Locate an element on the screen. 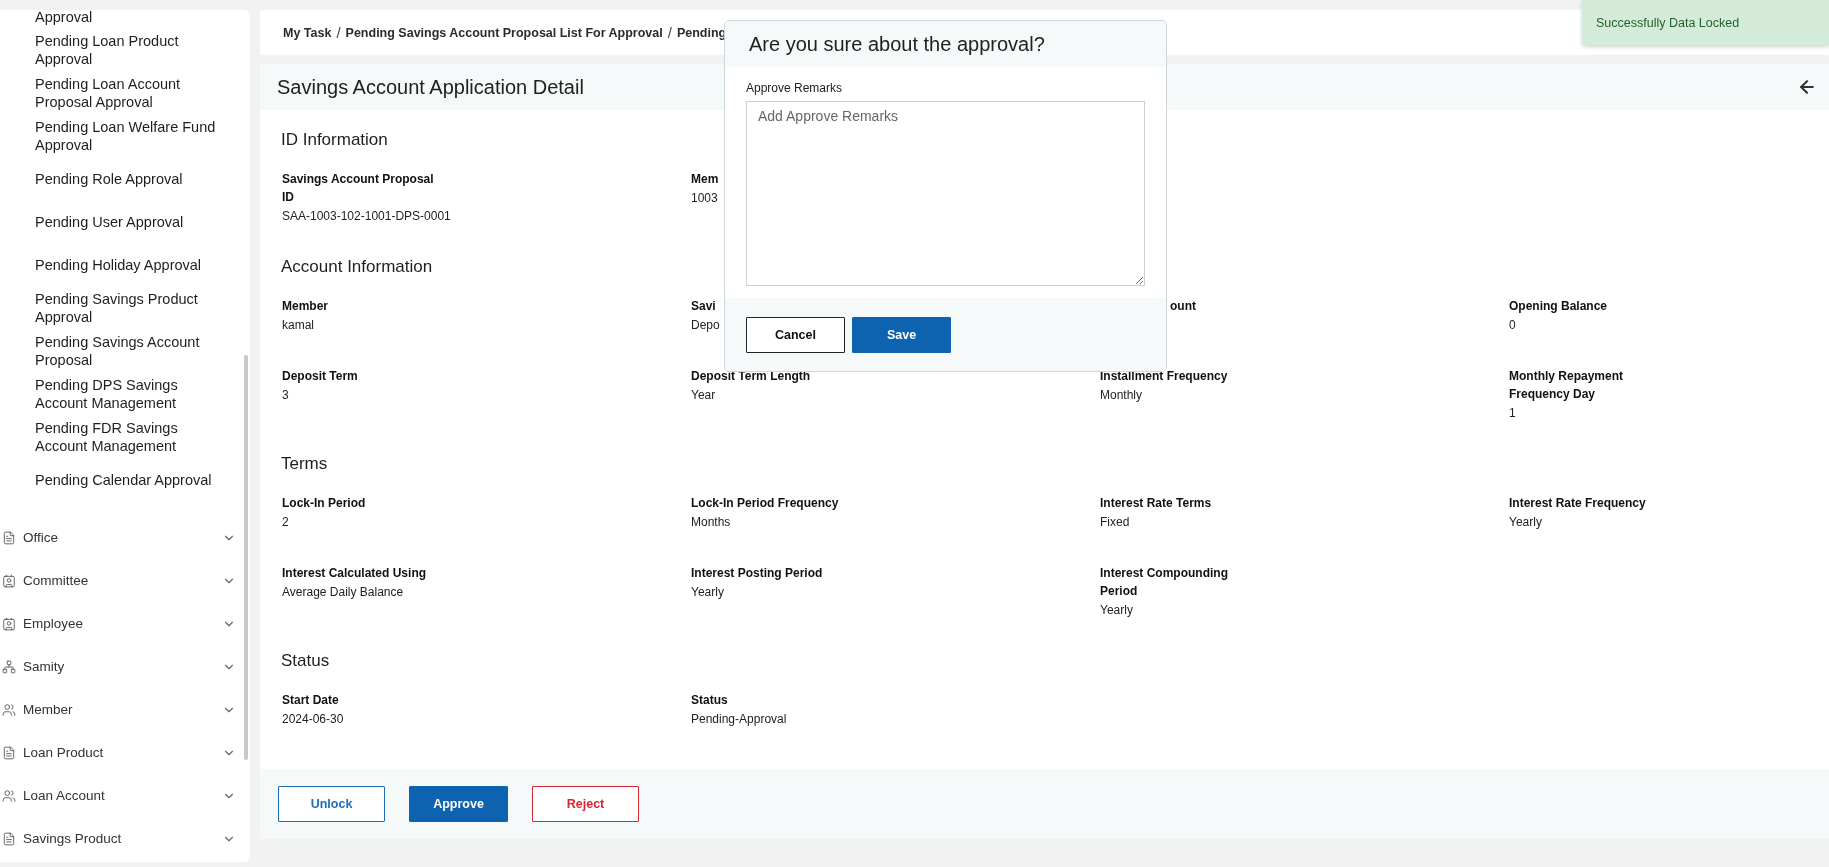 The height and width of the screenshot is (867, 1829). field-label: Interest Posting Period is located at coordinates (757, 573).